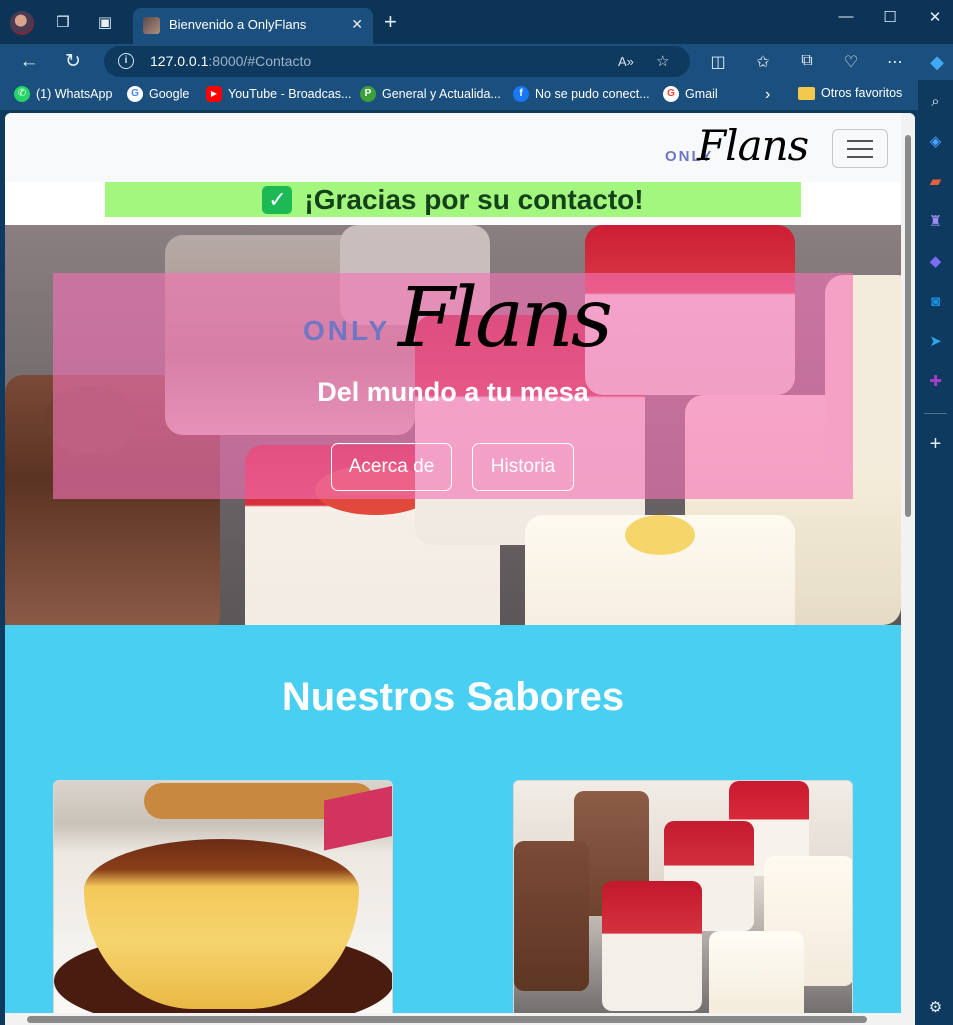  Describe the element at coordinates (357, 24) in the screenshot. I see `tab-close-icon: ✕` at that location.